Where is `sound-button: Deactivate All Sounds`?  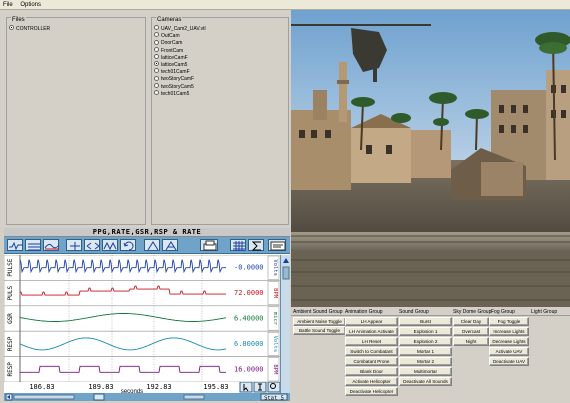 sound-button: Deactivate All Sounds is located at coordinates (425, 381).